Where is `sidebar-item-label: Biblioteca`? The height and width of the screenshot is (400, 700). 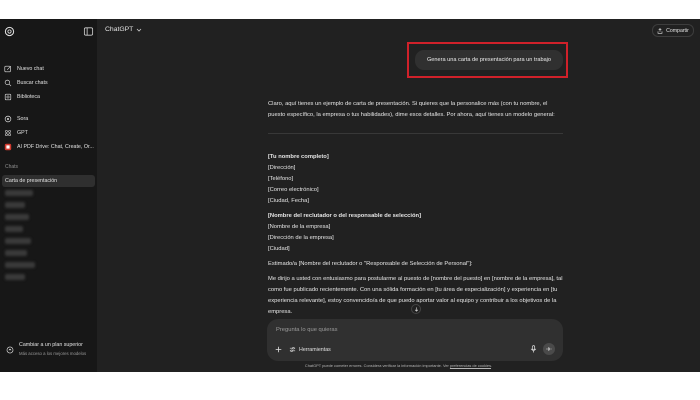
sidebar-item-label: Biblioteca is located at coordinates (28, 97).